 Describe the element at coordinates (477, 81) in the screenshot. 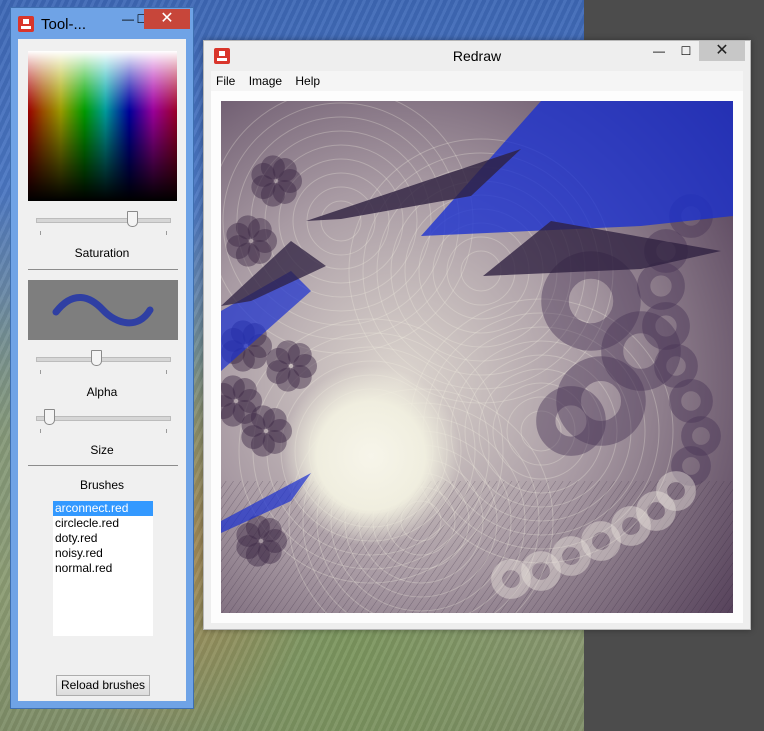

I see `menu-bar: File Image Help` at that location.